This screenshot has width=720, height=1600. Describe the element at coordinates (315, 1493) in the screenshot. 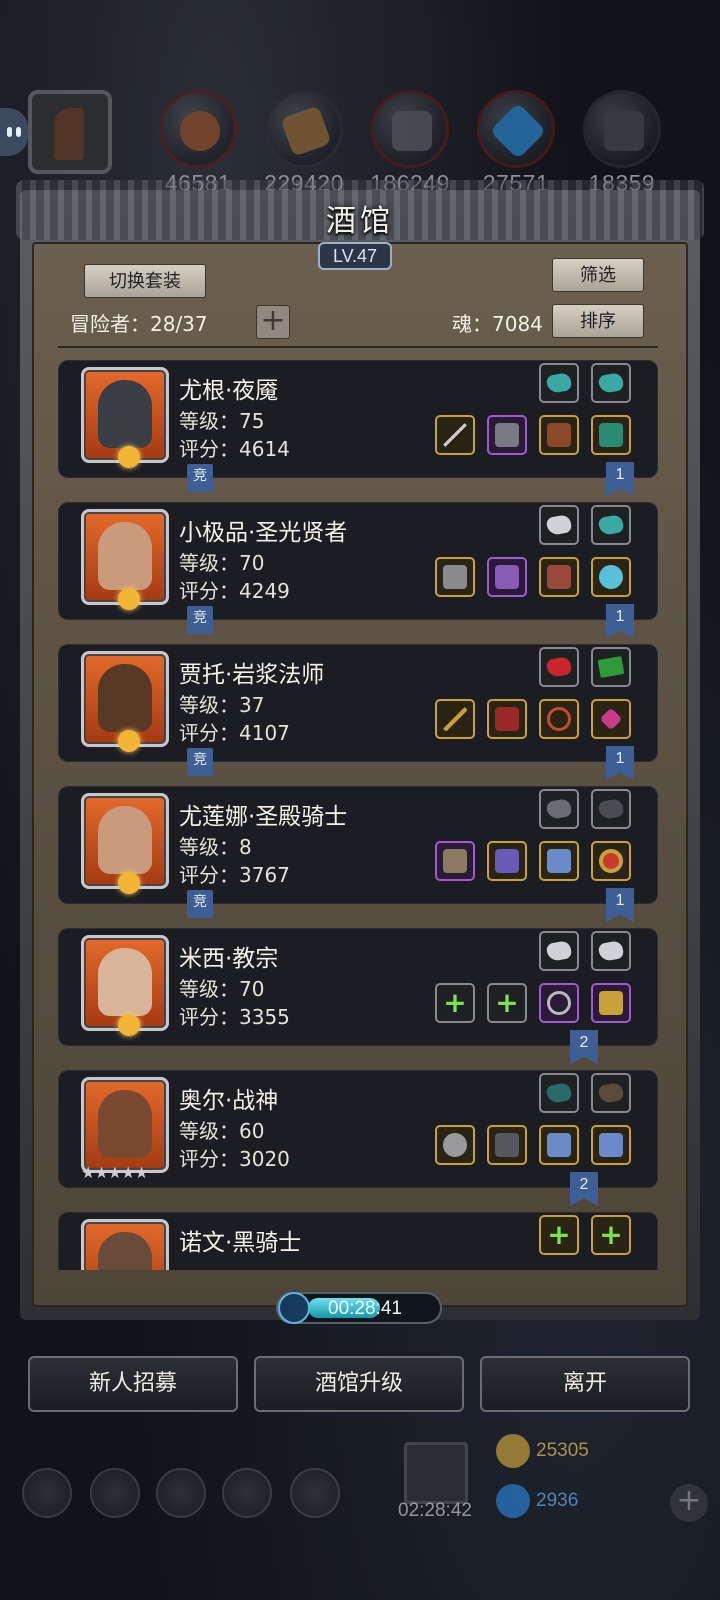

I see `guild-icon` at that location.